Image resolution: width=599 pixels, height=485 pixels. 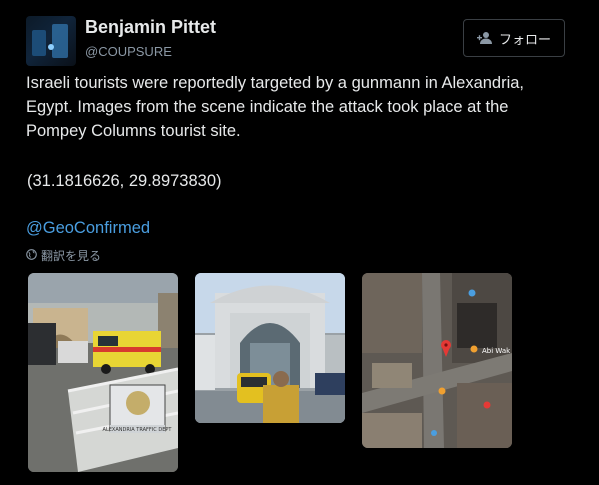 I want to click on author-name: Benjamin Pittet, so click(x=150, y=27).